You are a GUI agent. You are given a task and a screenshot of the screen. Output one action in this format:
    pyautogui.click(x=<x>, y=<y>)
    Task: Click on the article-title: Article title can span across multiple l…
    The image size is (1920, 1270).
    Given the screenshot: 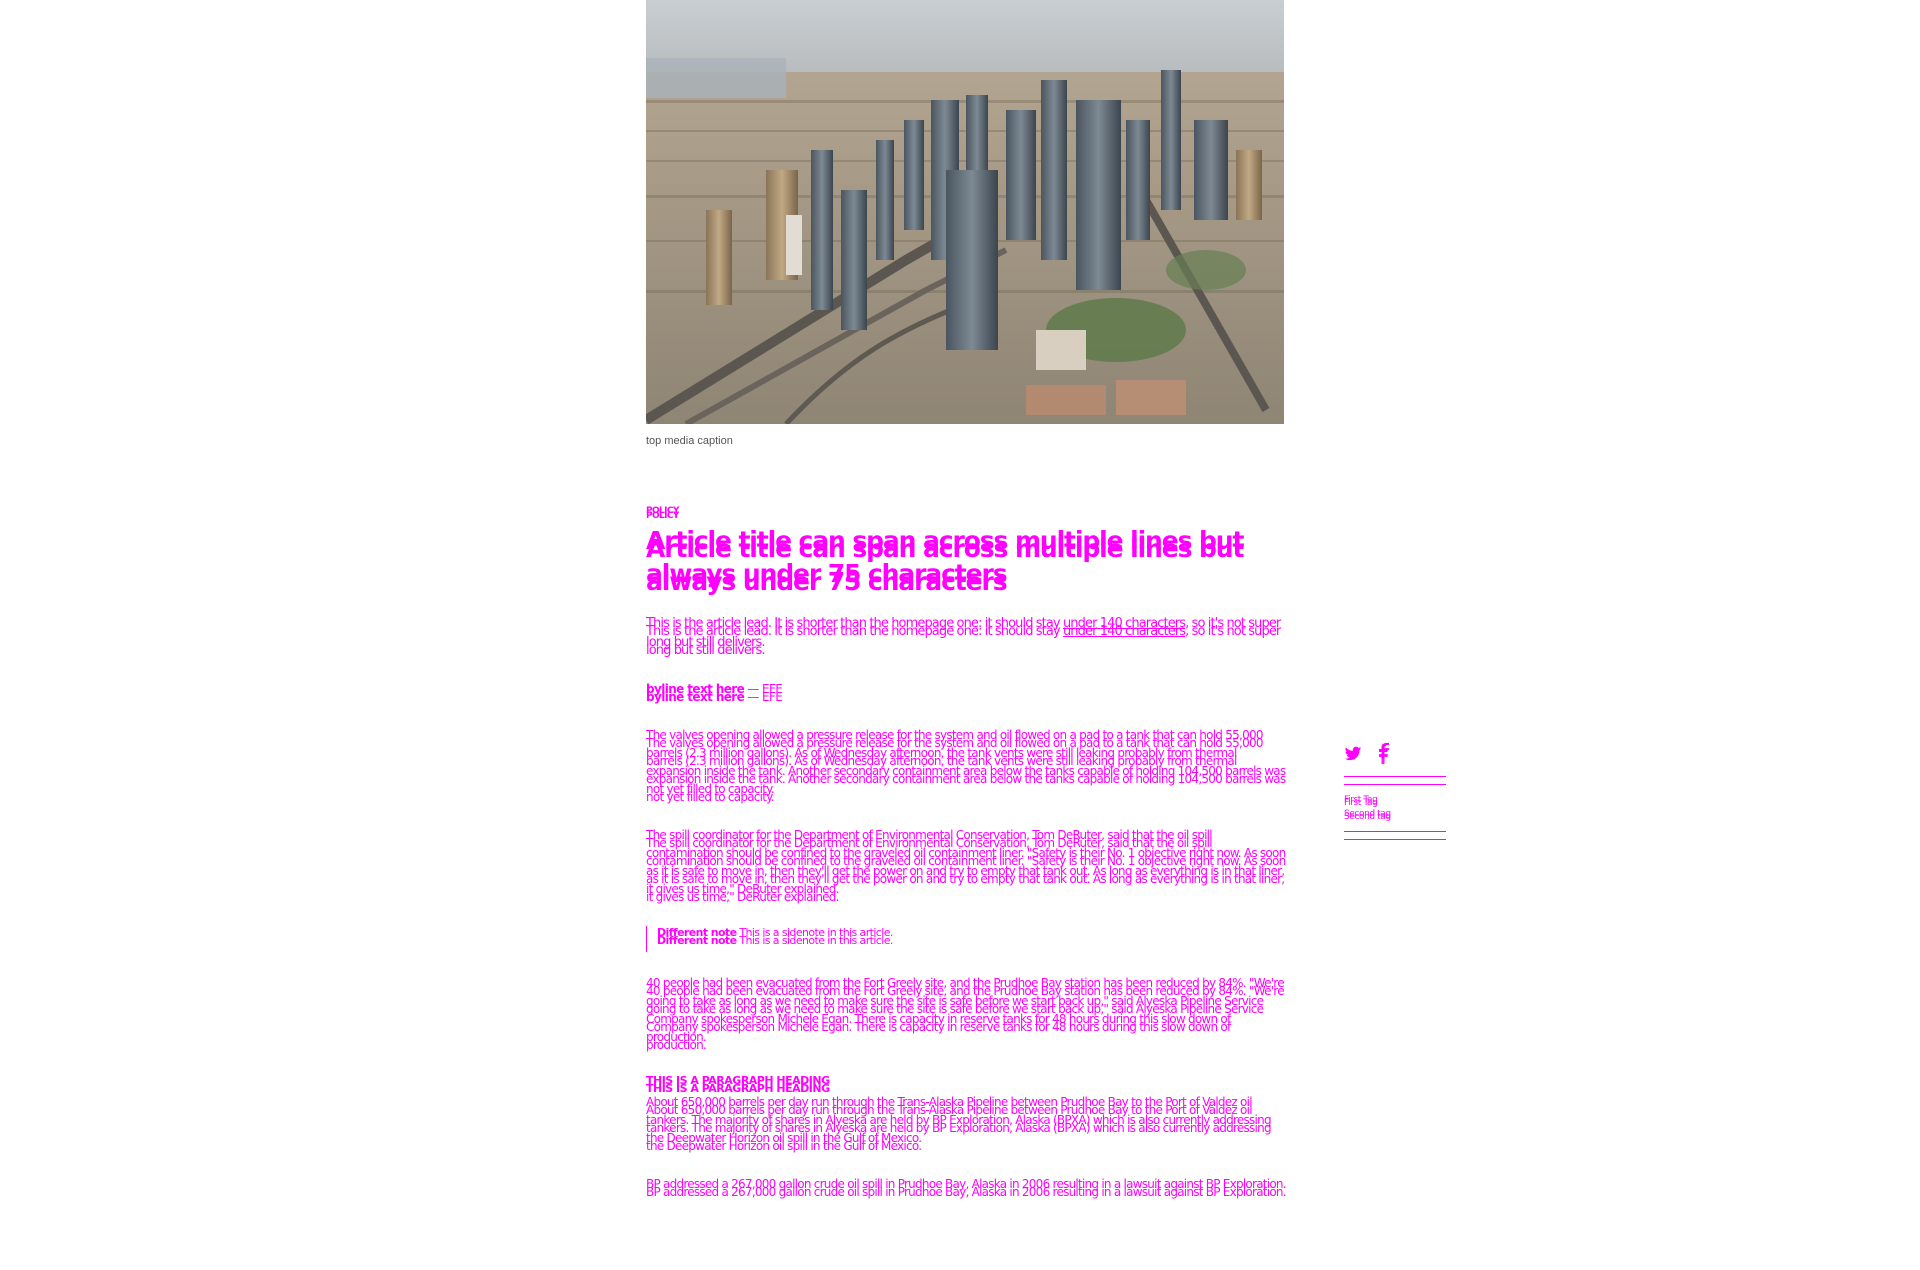 What is the action you would take?
    pyautogui.click(x=945, y=557)
    